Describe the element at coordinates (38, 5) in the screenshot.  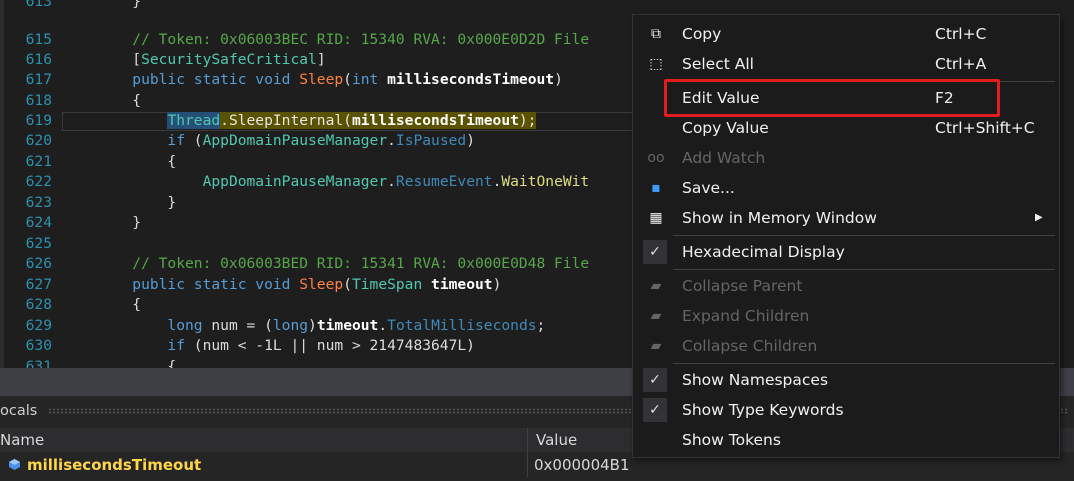
I see `line-number: 613` at that location.